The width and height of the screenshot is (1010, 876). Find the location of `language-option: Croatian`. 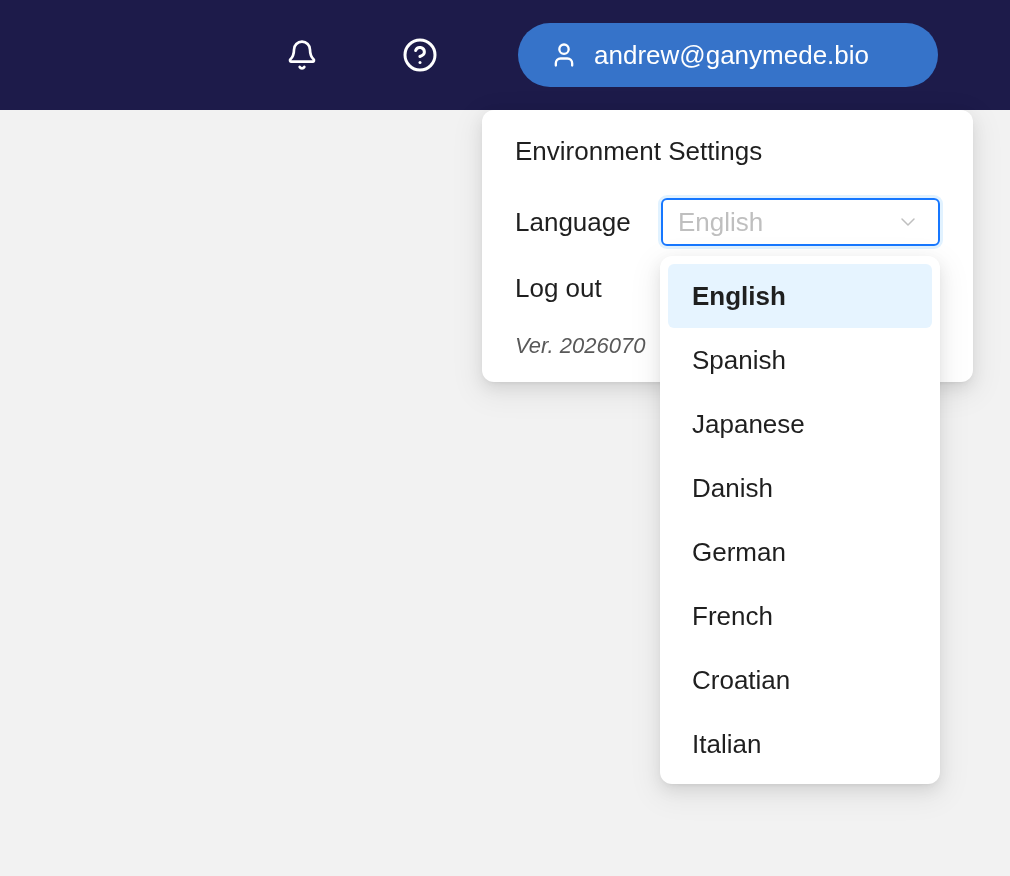

language-option: Croatian is located at coordinates (800, 680).